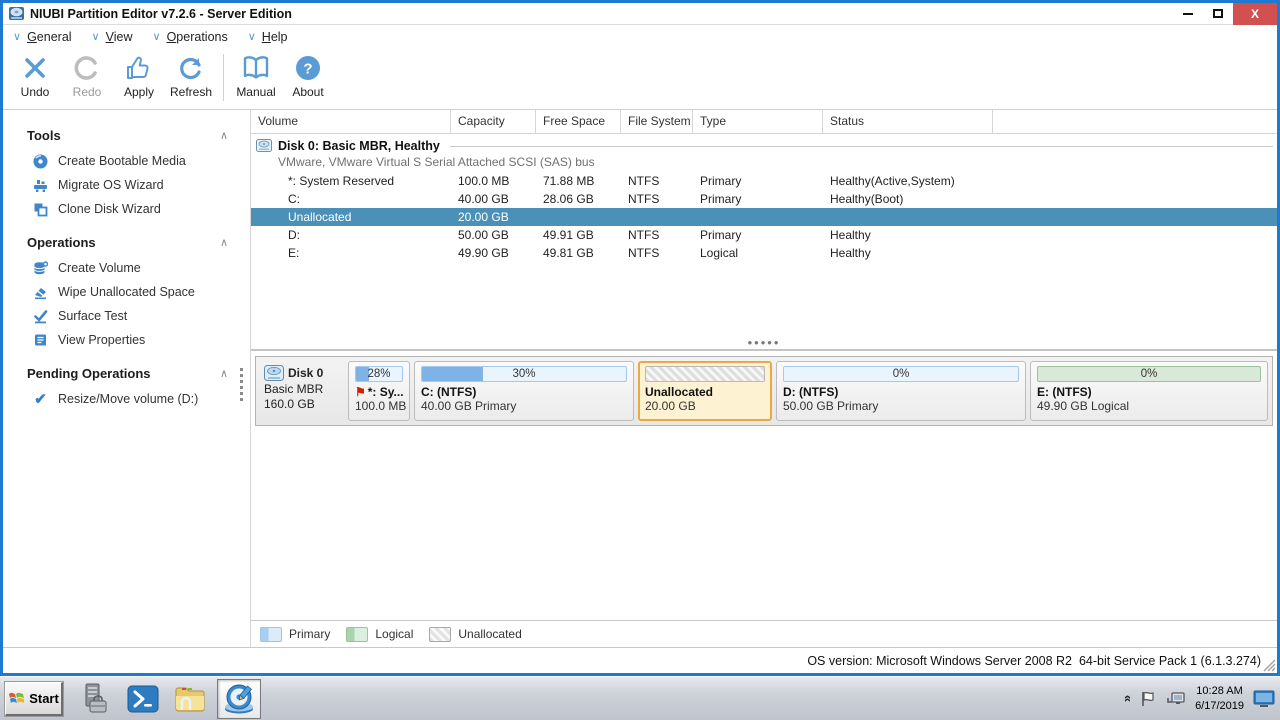 The image size is (1280, 720). What do you see at coordinates (901, 374) in the screenshot?
I see `usage-bar: 0%` at bounding box center [901, 374].